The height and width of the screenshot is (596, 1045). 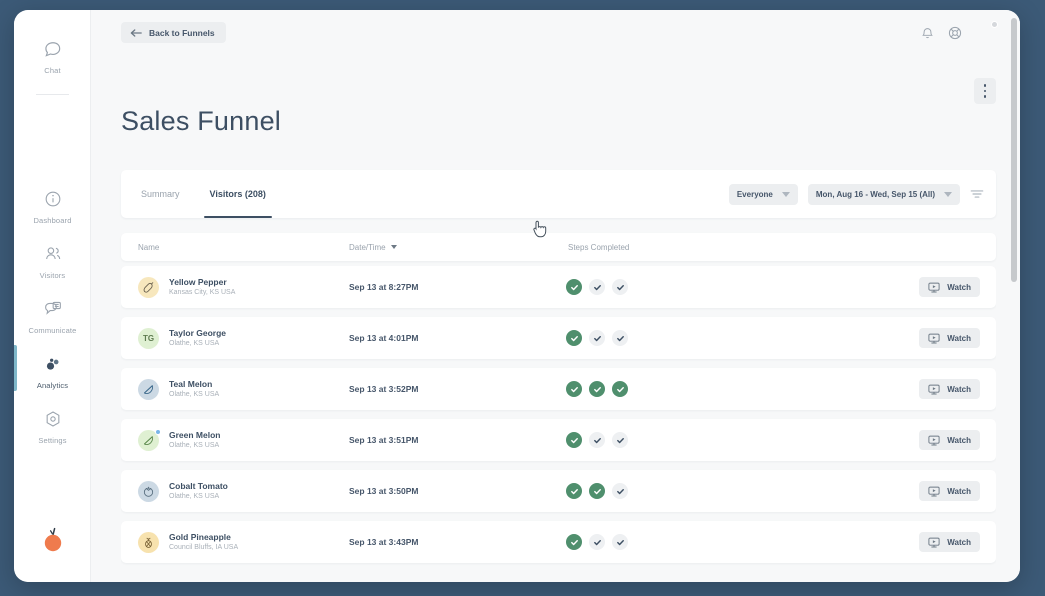 I want to click on chevron-down-icon, so click(x=785, y=194).